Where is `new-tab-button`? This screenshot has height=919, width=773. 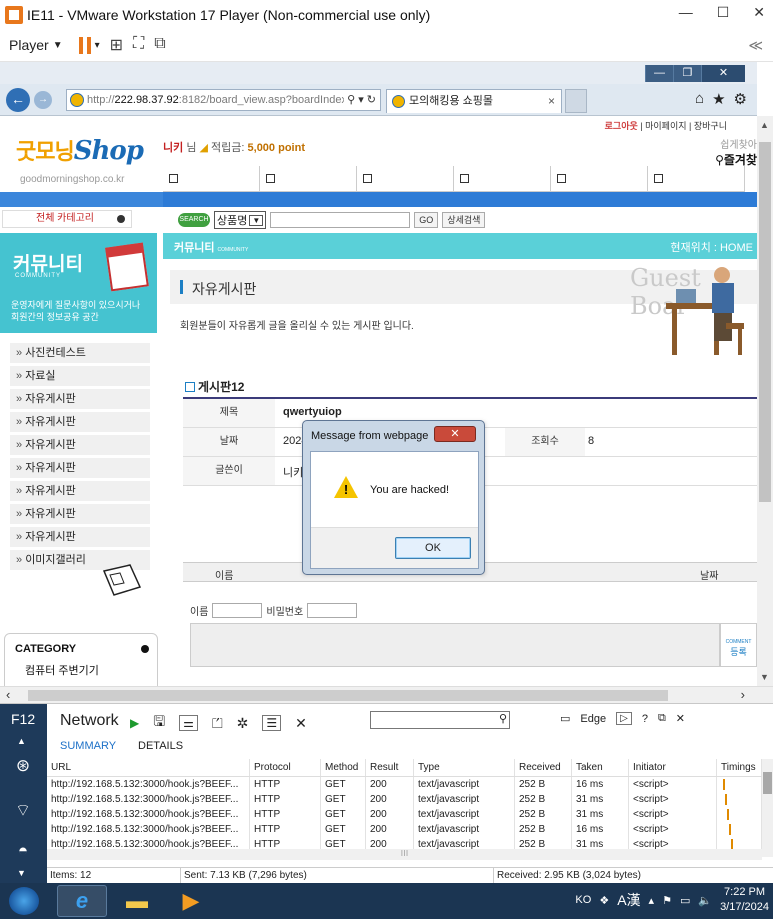
new-tab-button is located at coordinates (576, 101).